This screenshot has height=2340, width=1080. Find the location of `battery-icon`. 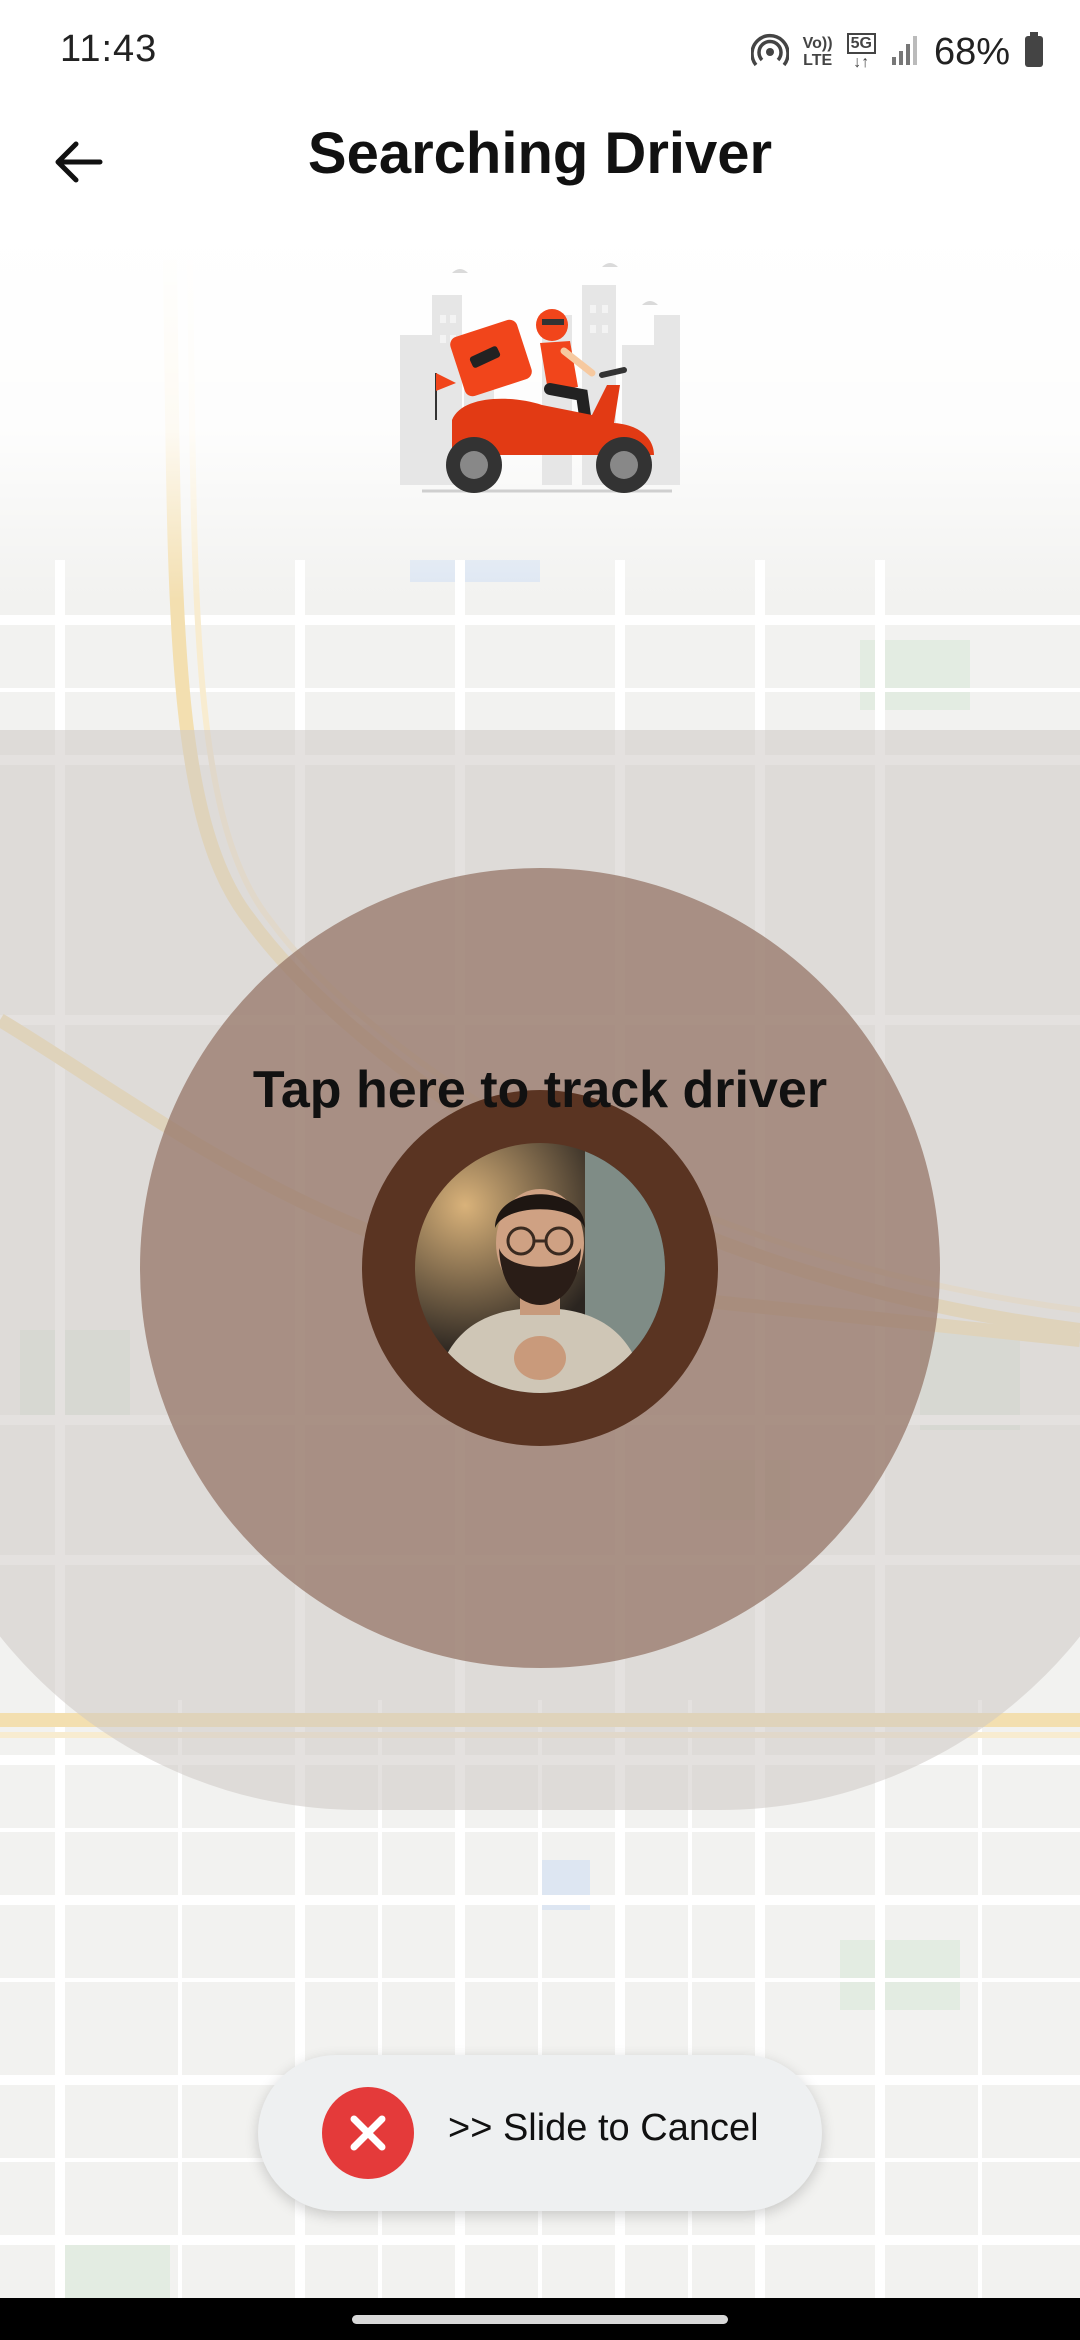

battery-icon is located at coordinates (1034, 52).